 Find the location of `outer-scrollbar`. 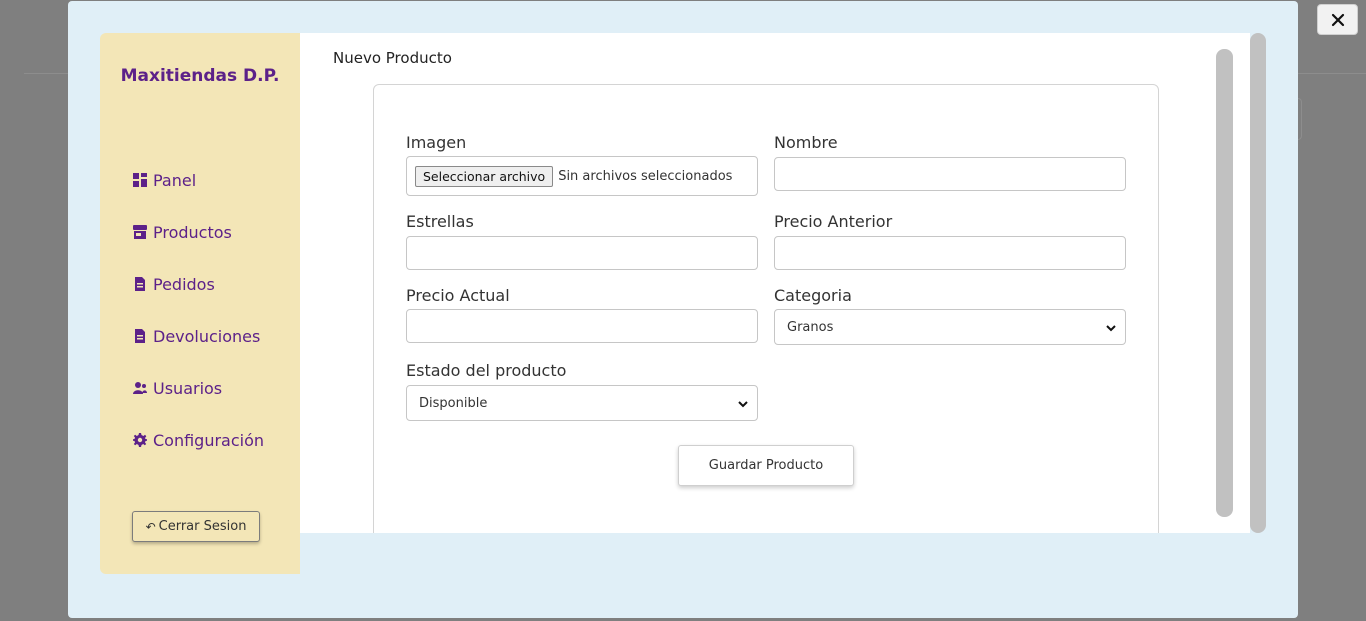

outer-scrollbar is located at coordinates (1258, 283).